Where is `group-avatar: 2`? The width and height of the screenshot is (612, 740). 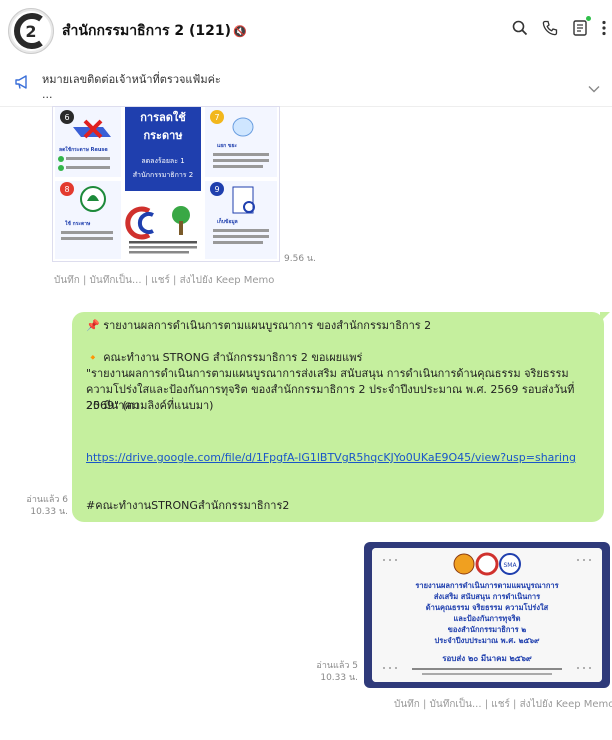
group-avatar: 2 is located at coordinates (31, 31).